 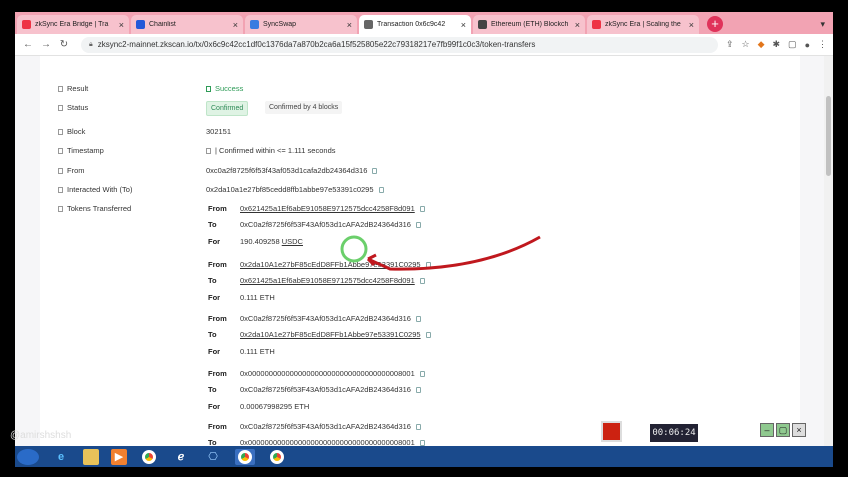 I want to click on extensions-icon: ✱, so click(x=777, y=44).